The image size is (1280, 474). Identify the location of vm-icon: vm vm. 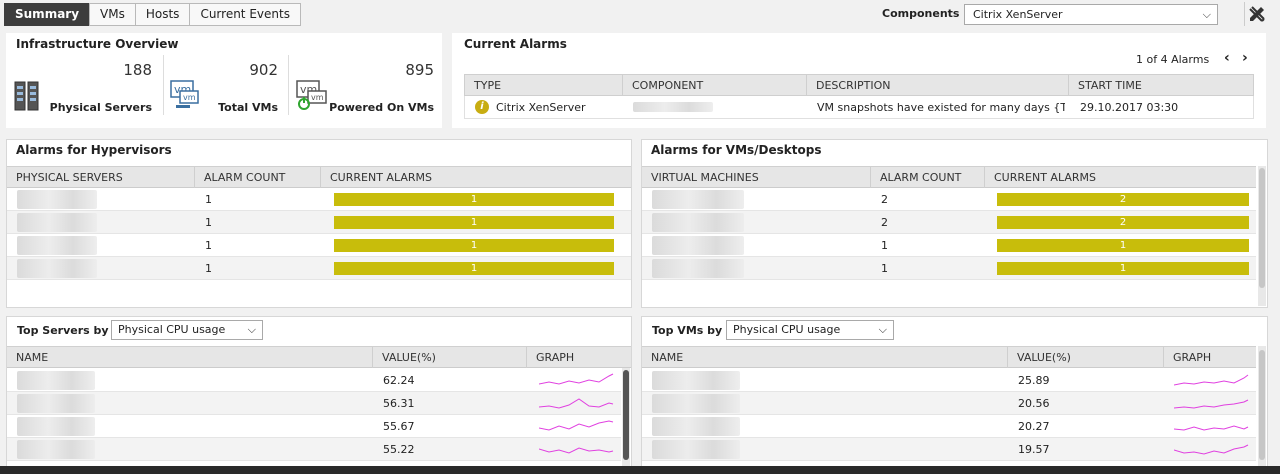
(185, 96).